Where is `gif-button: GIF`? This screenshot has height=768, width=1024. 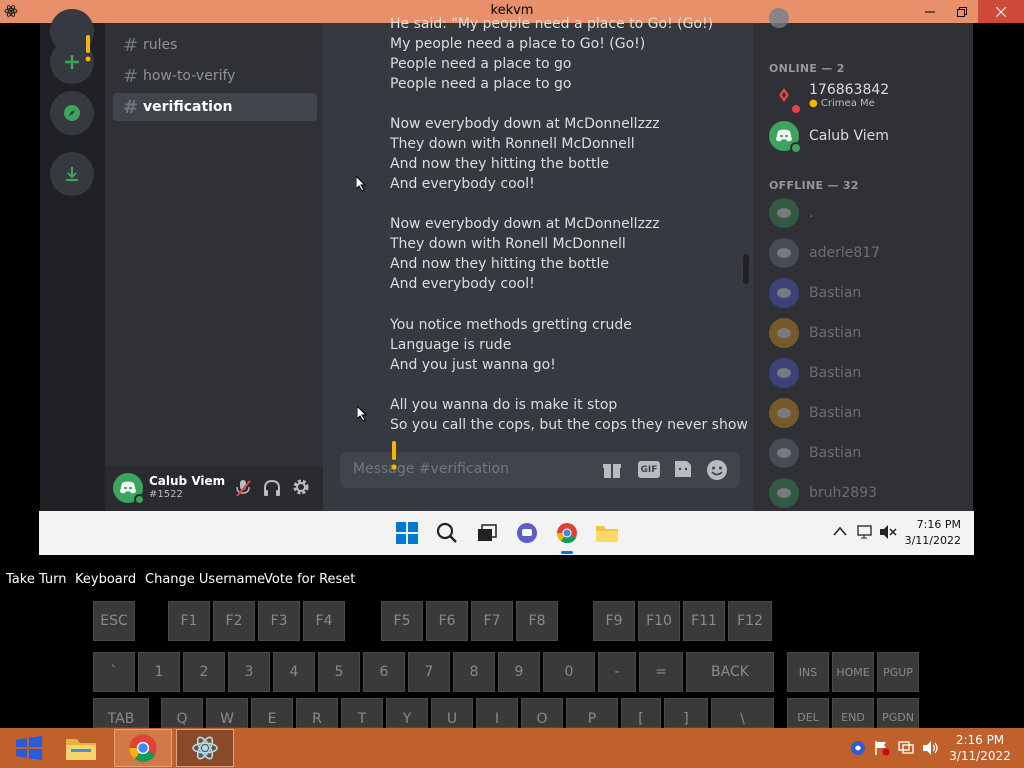
gif-button: GIF is located at coordinates (649, 469).